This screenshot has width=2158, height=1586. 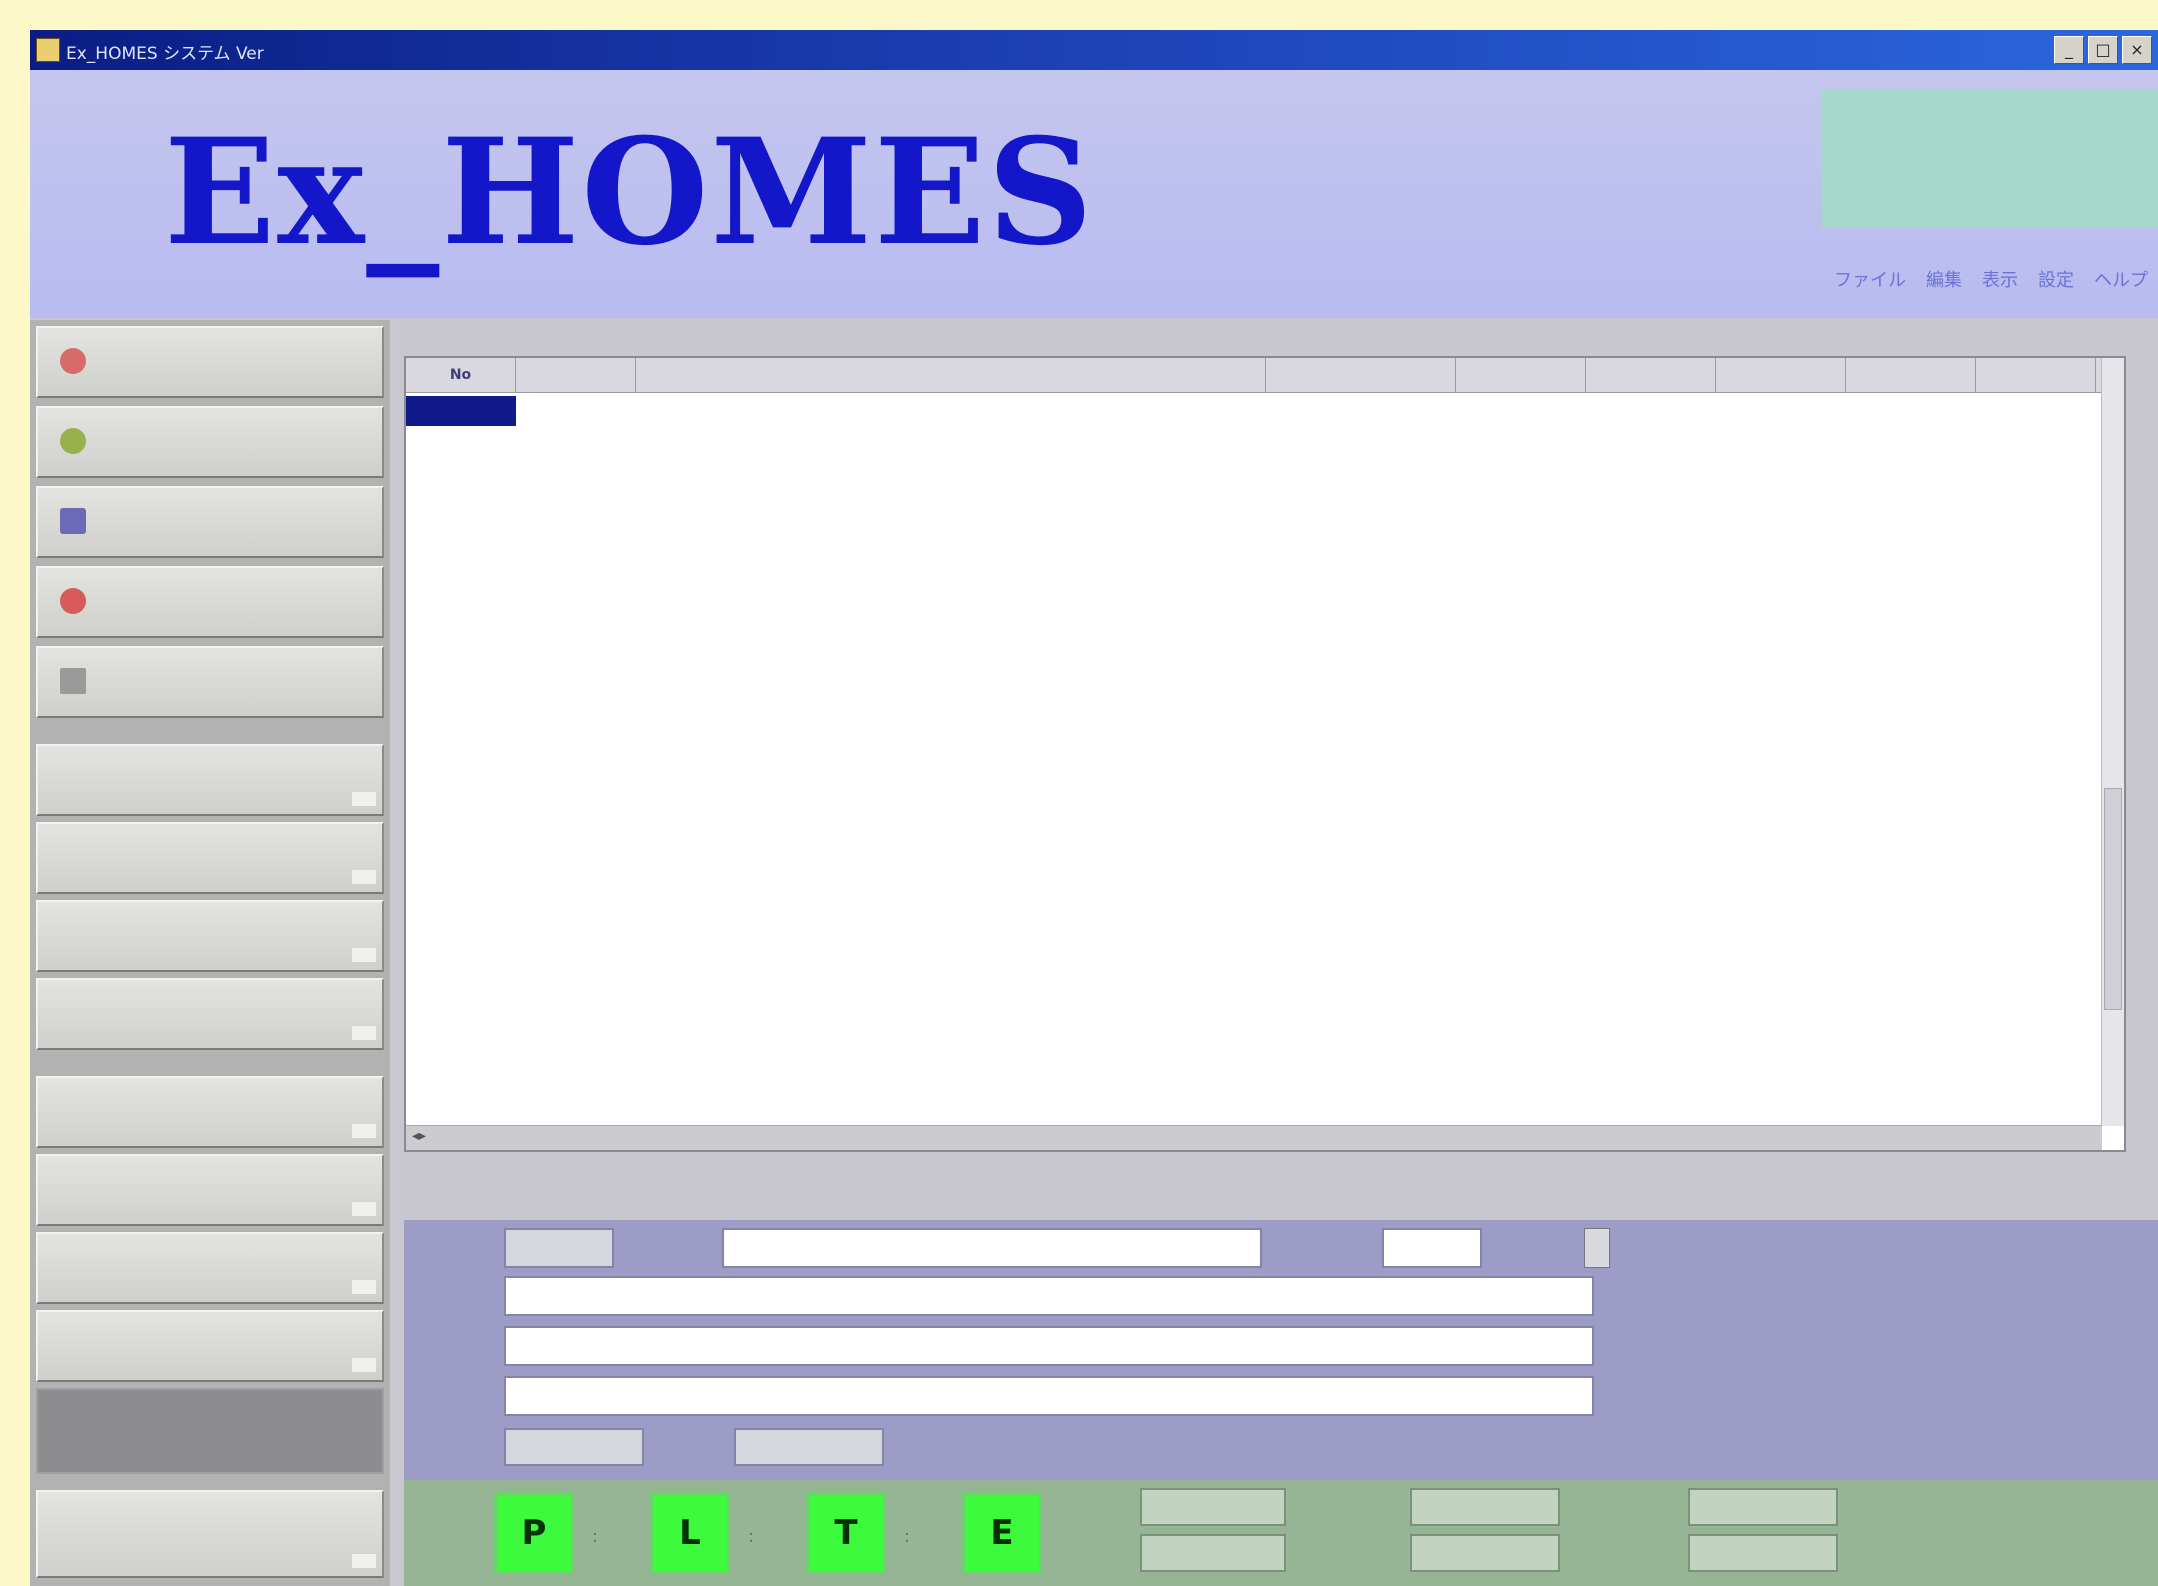 I want to click on action-button-l: L, so click(x=690, y=1533).